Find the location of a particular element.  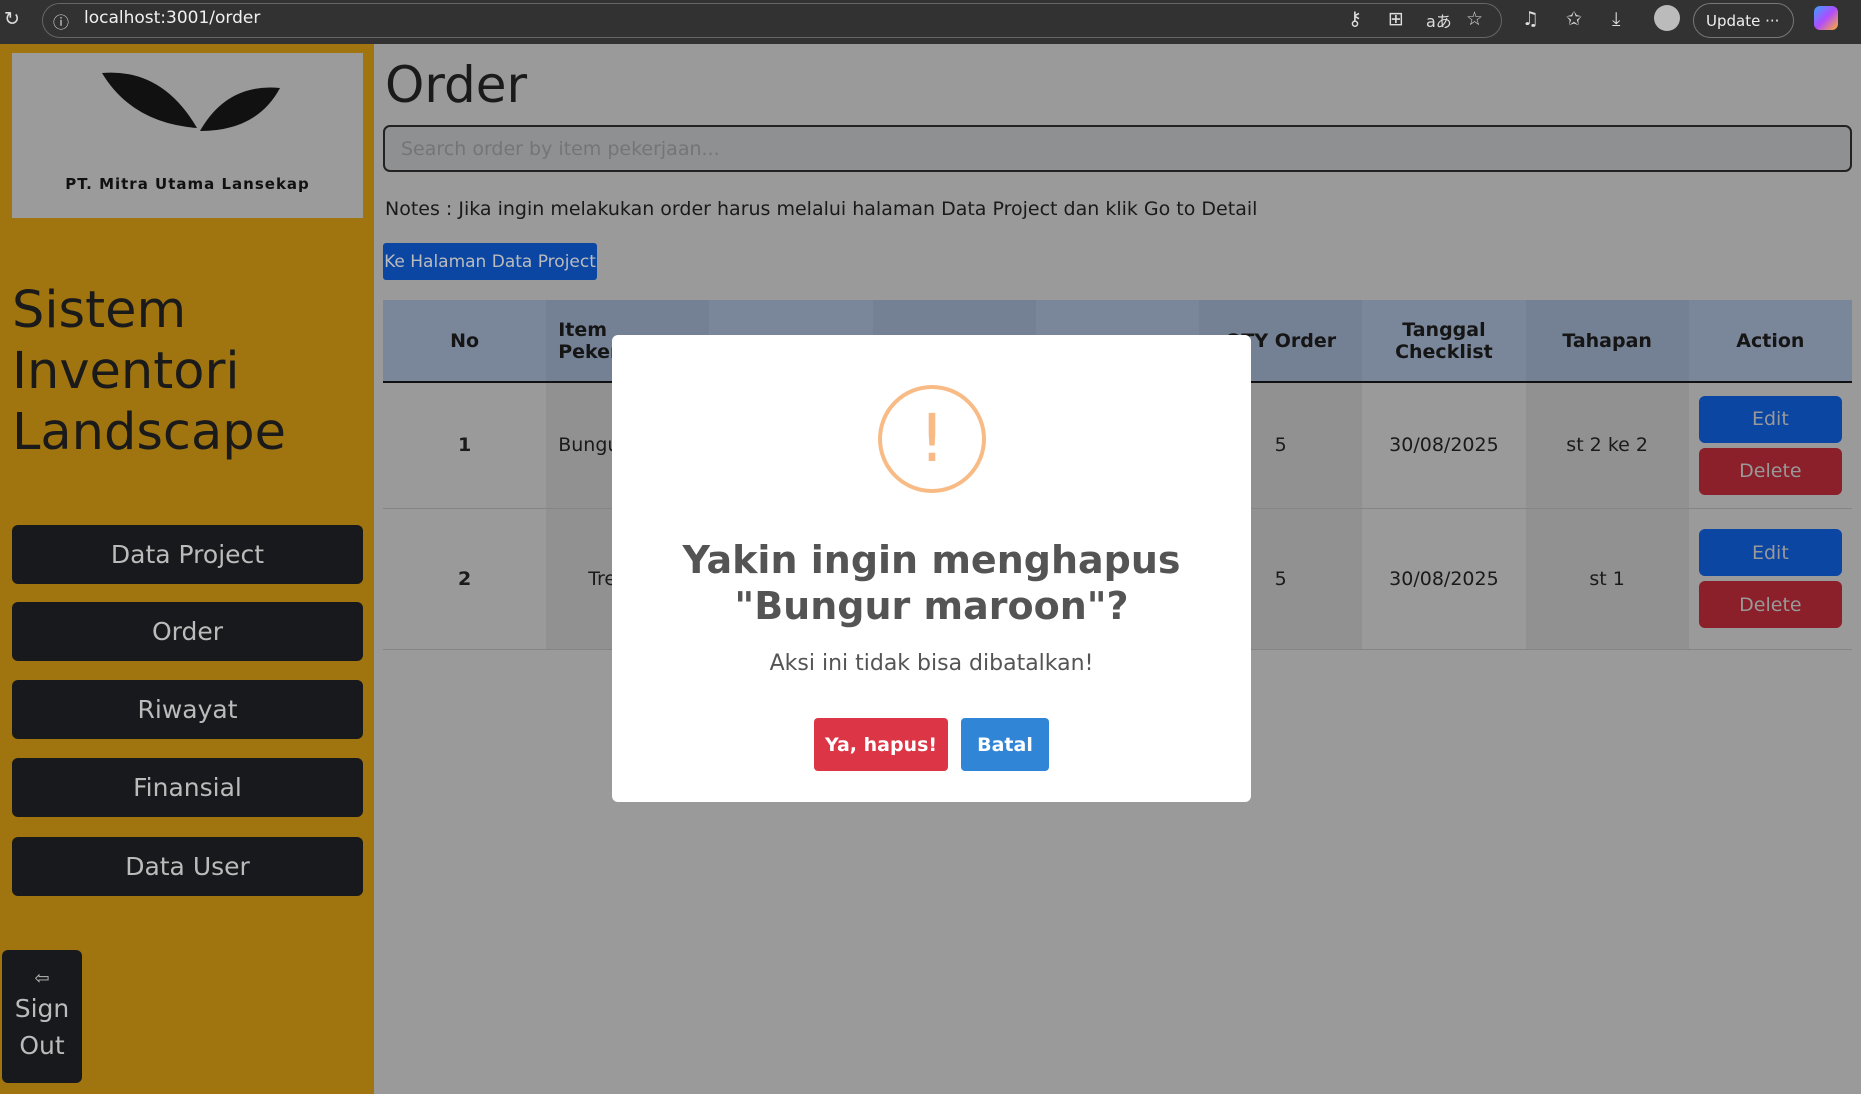

header-action: Action is located at coordinates (1770, 341).